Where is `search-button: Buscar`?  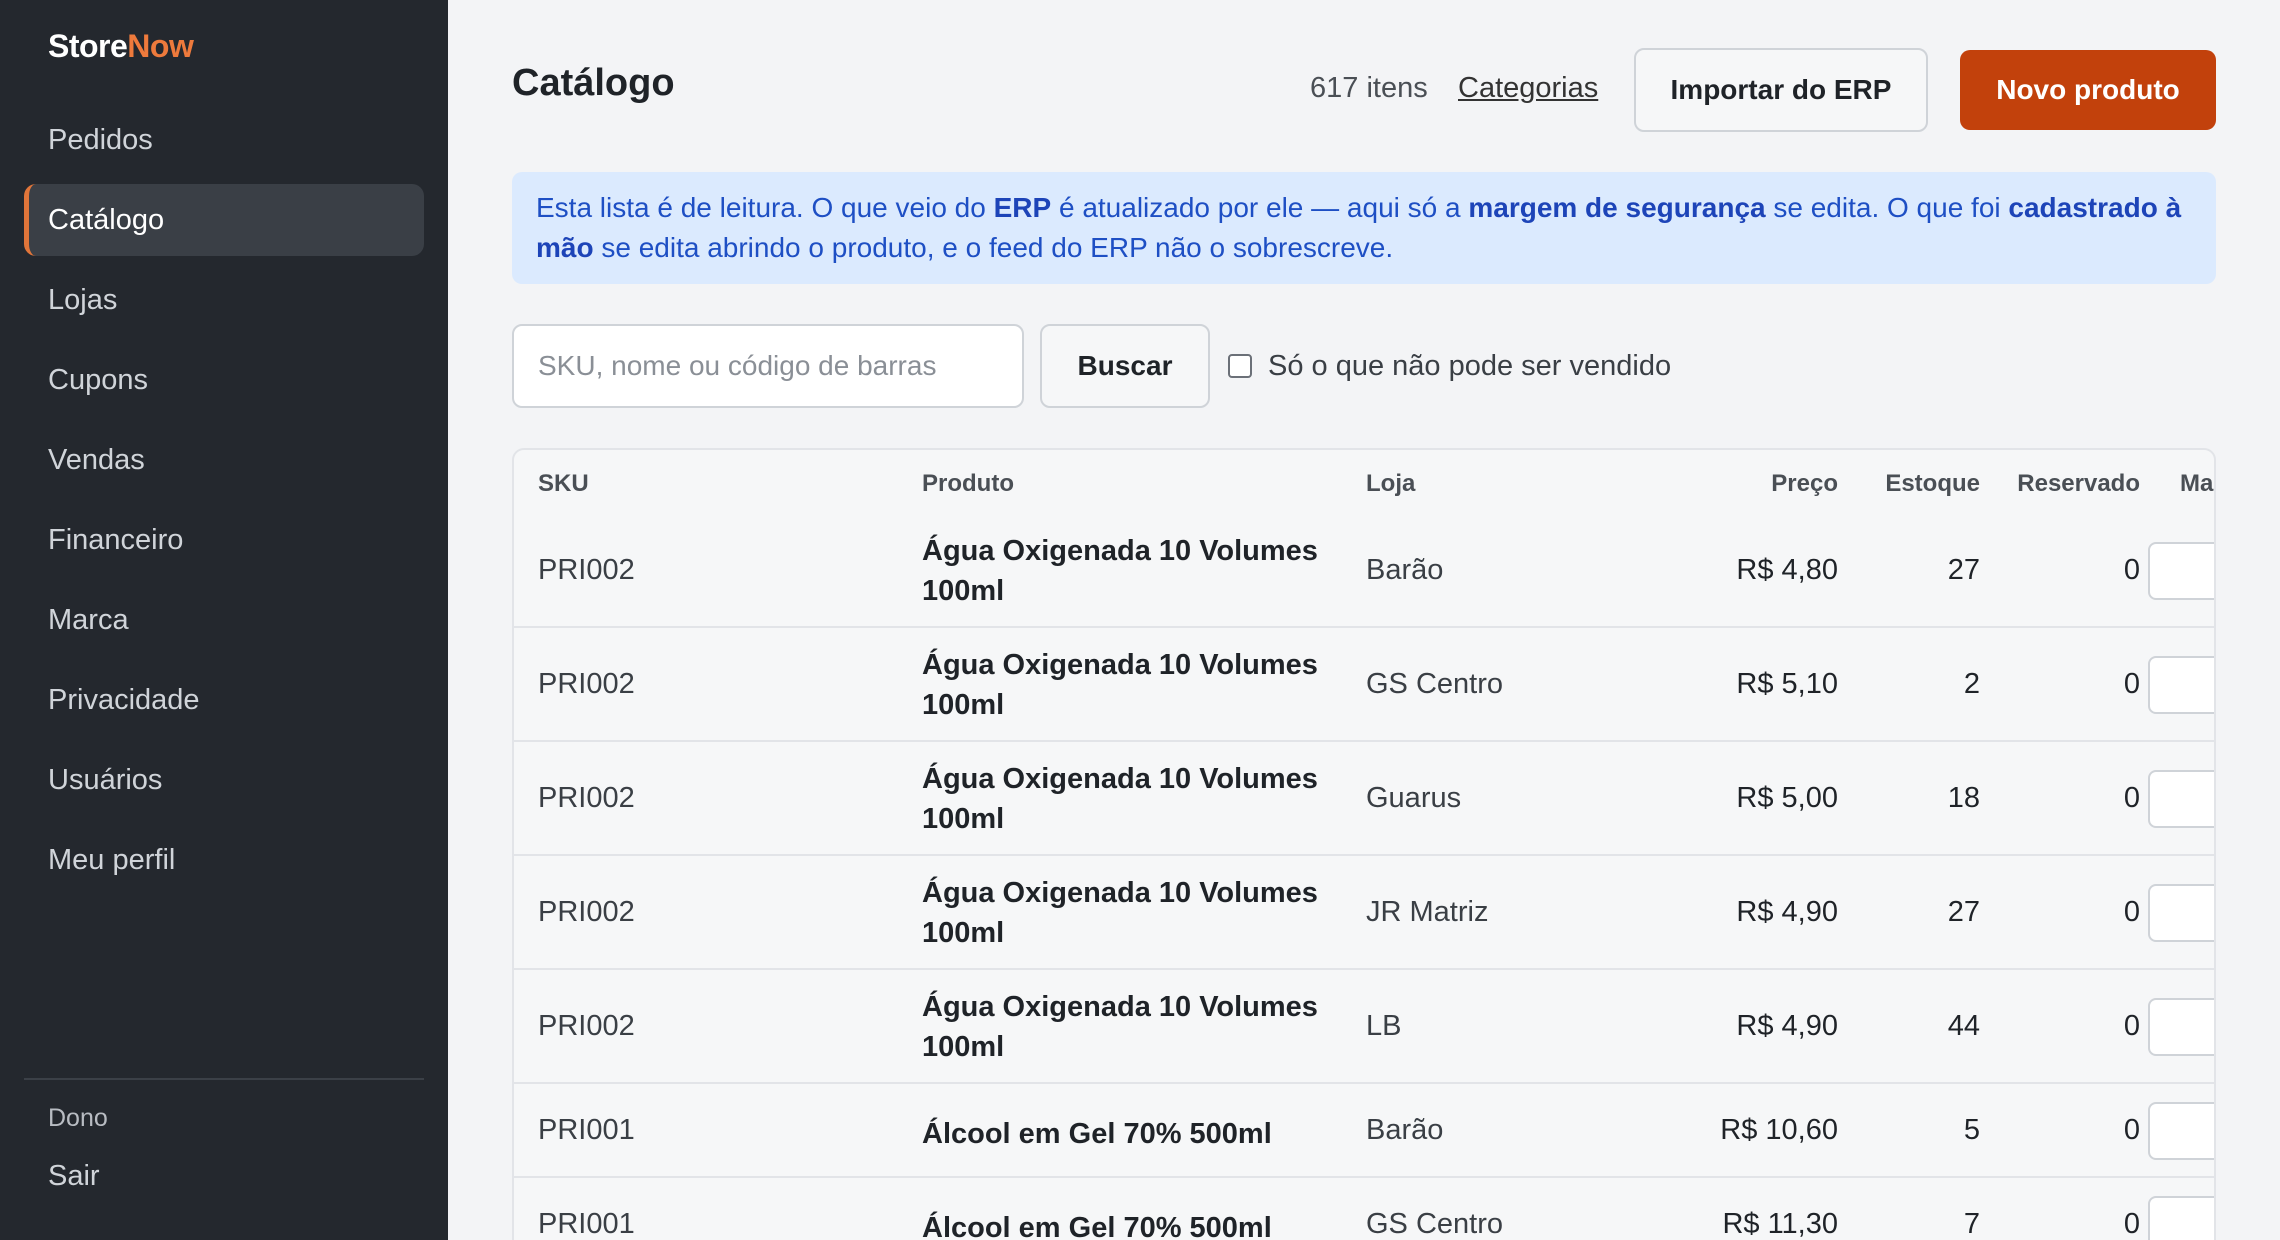
search-button: Buscar is located at coordinates (1125, 366).